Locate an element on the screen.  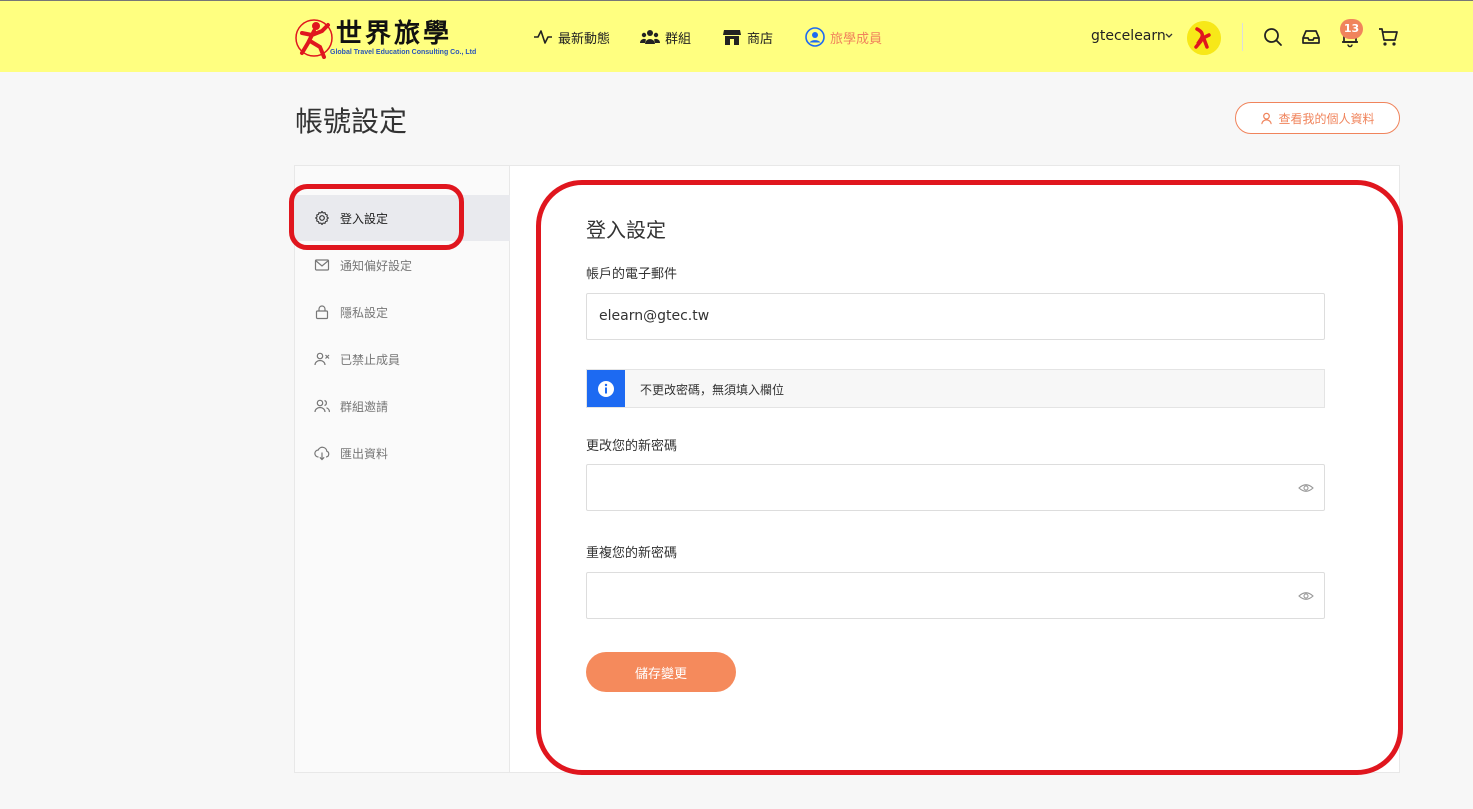
store-icon is located at coordinates (732, 37).